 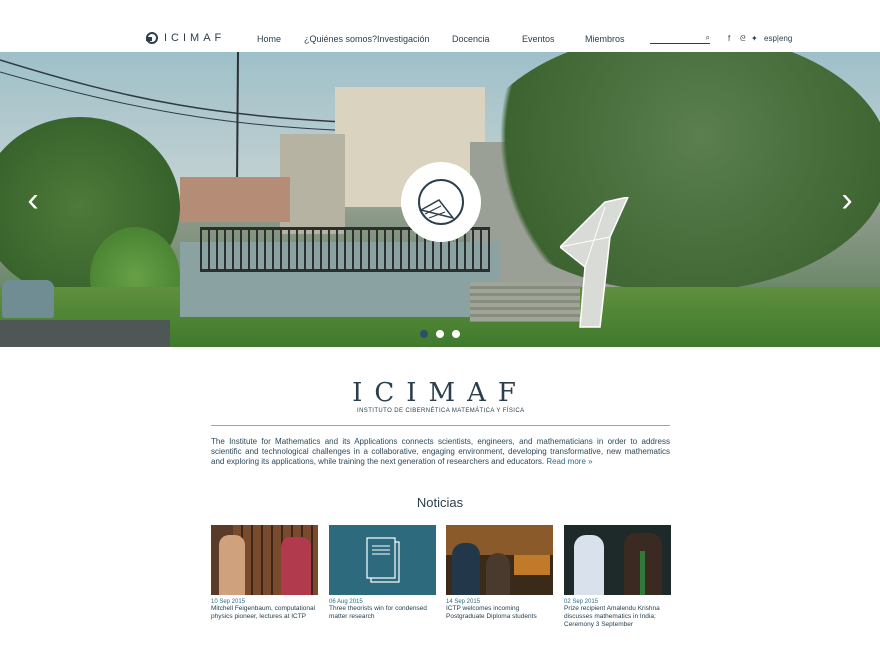 I want to click on logo-text: ICIMAF, so click(x=195, y=38).